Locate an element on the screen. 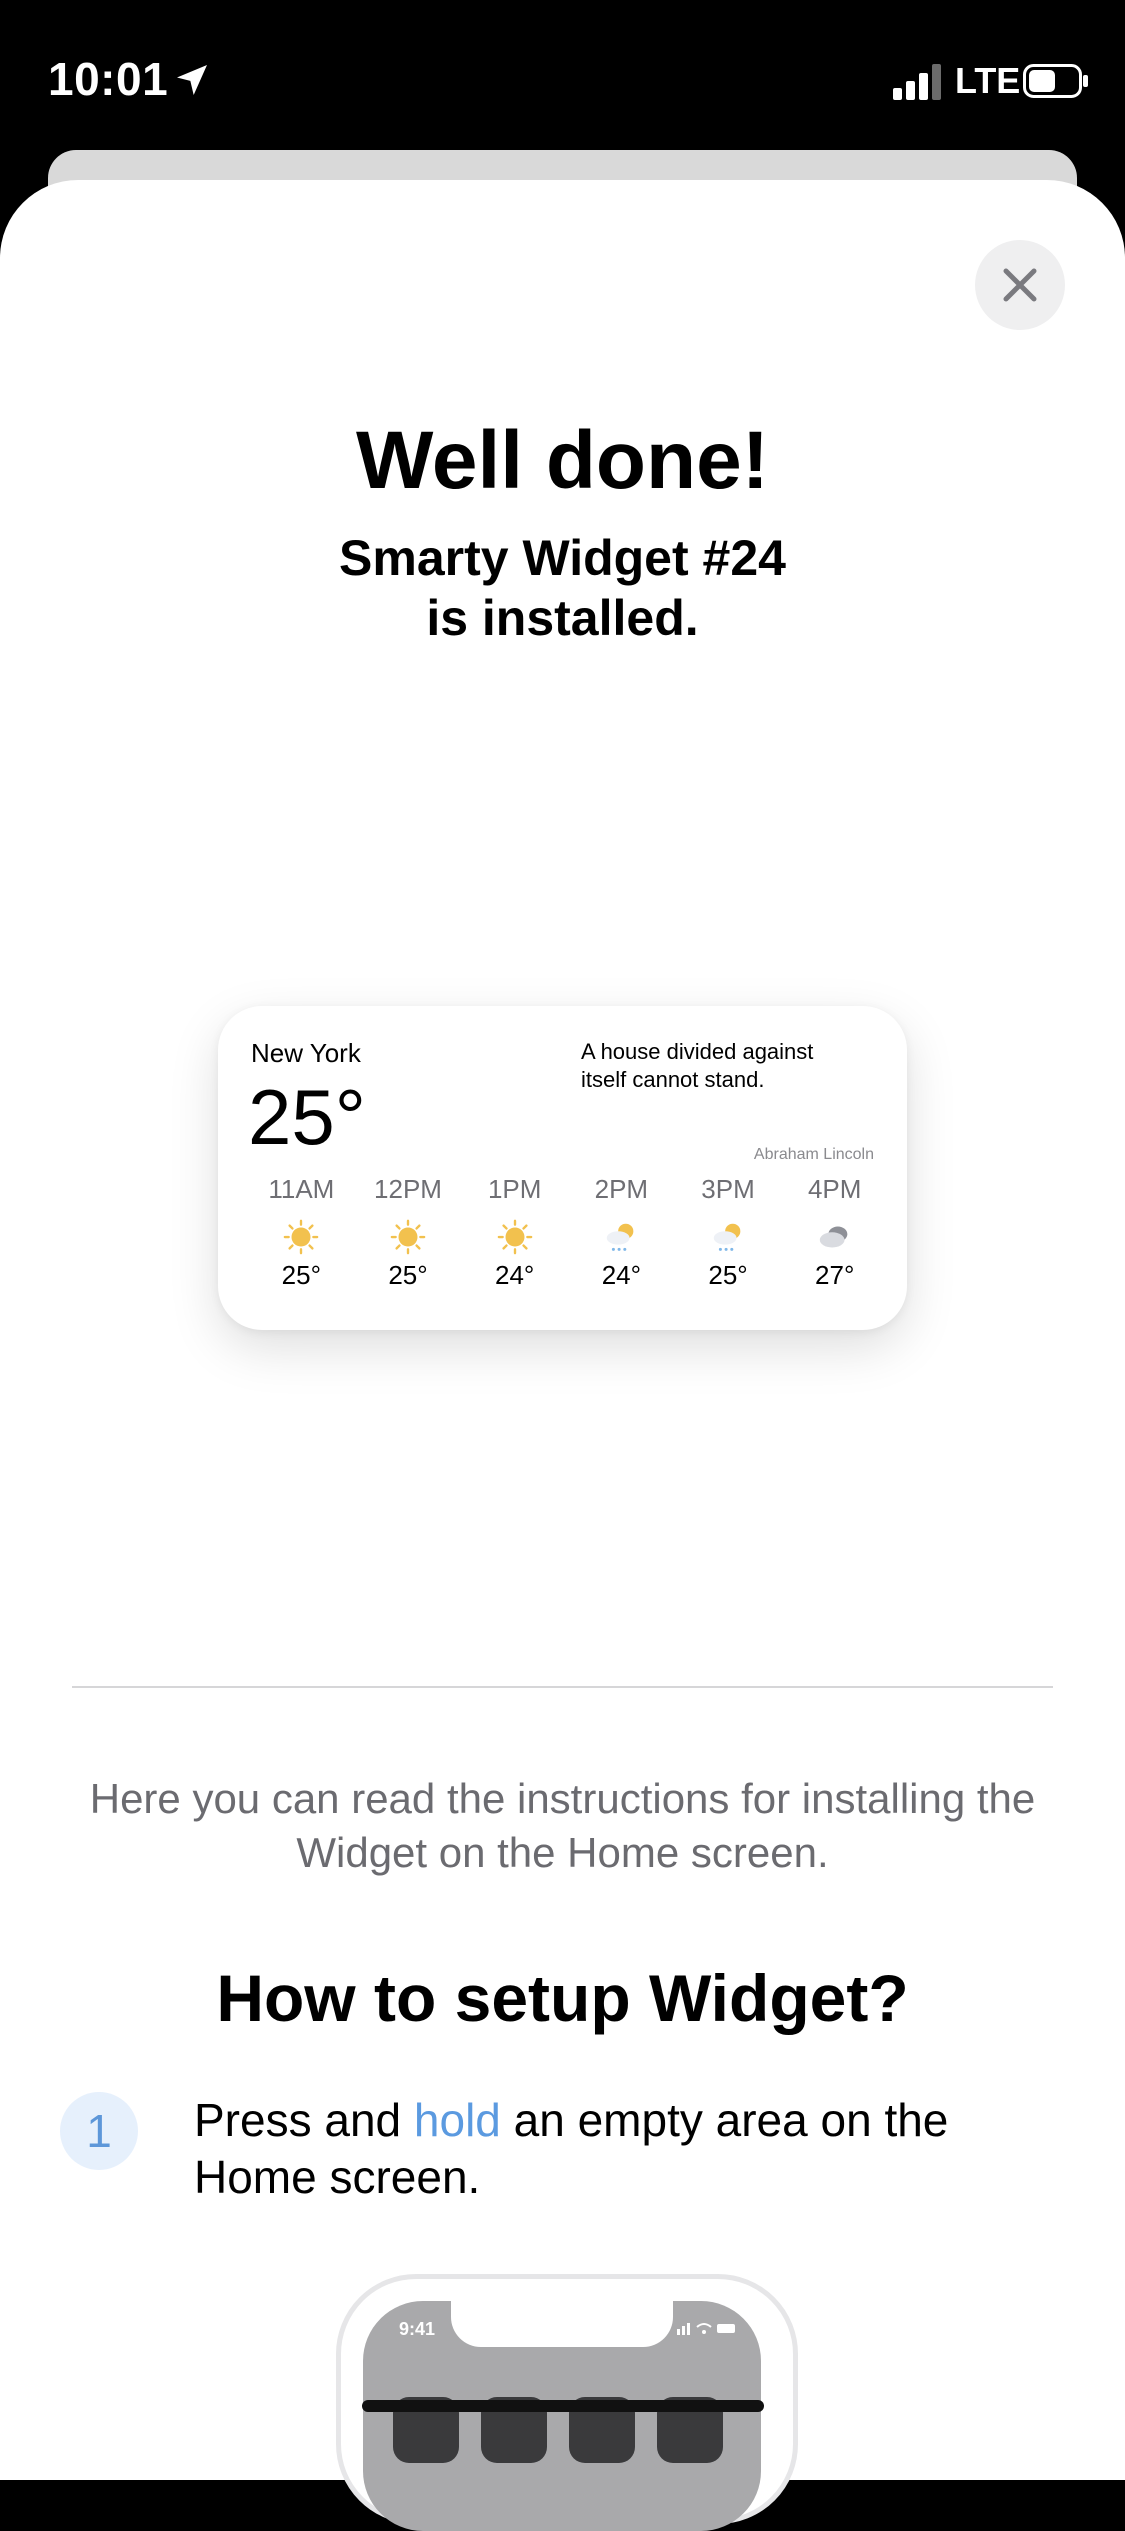 The height and width of the screenshot is (2531, 1125). forecast-temp: 27° is located at coordinates (835, 1275).